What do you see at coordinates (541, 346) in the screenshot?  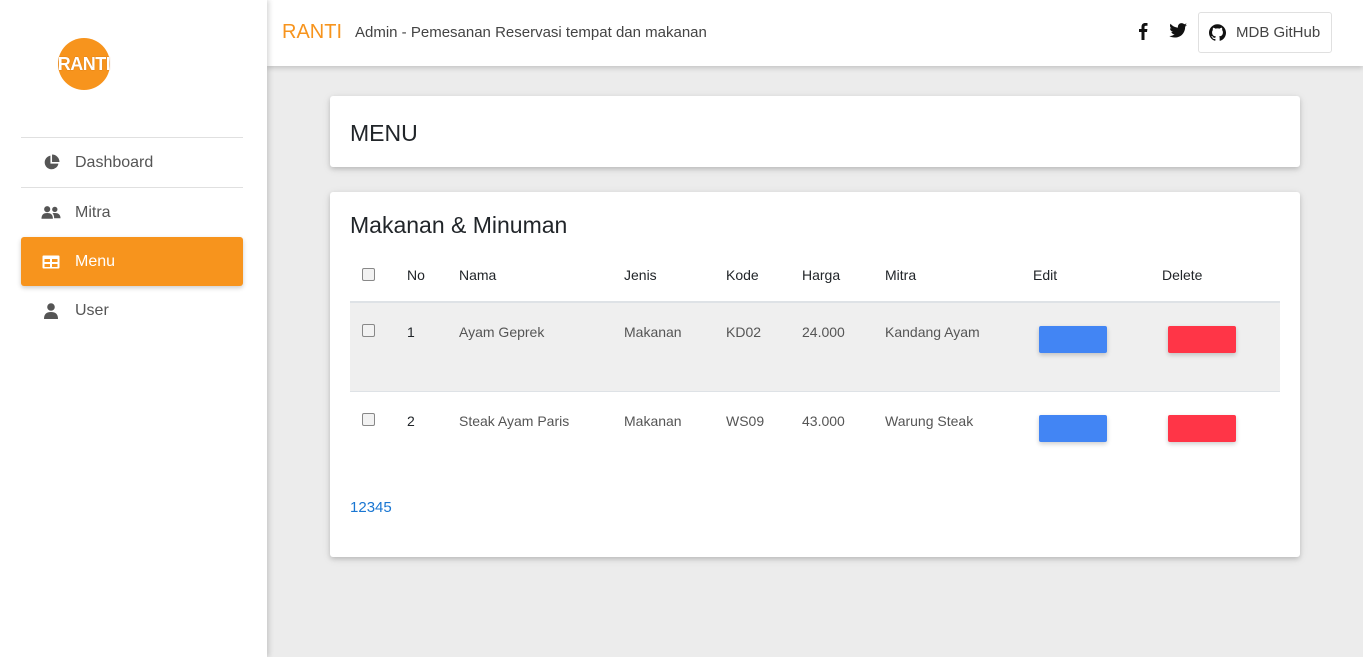 I see `cell-nama: Ayam Geprek` at bounding box center [541, 346].